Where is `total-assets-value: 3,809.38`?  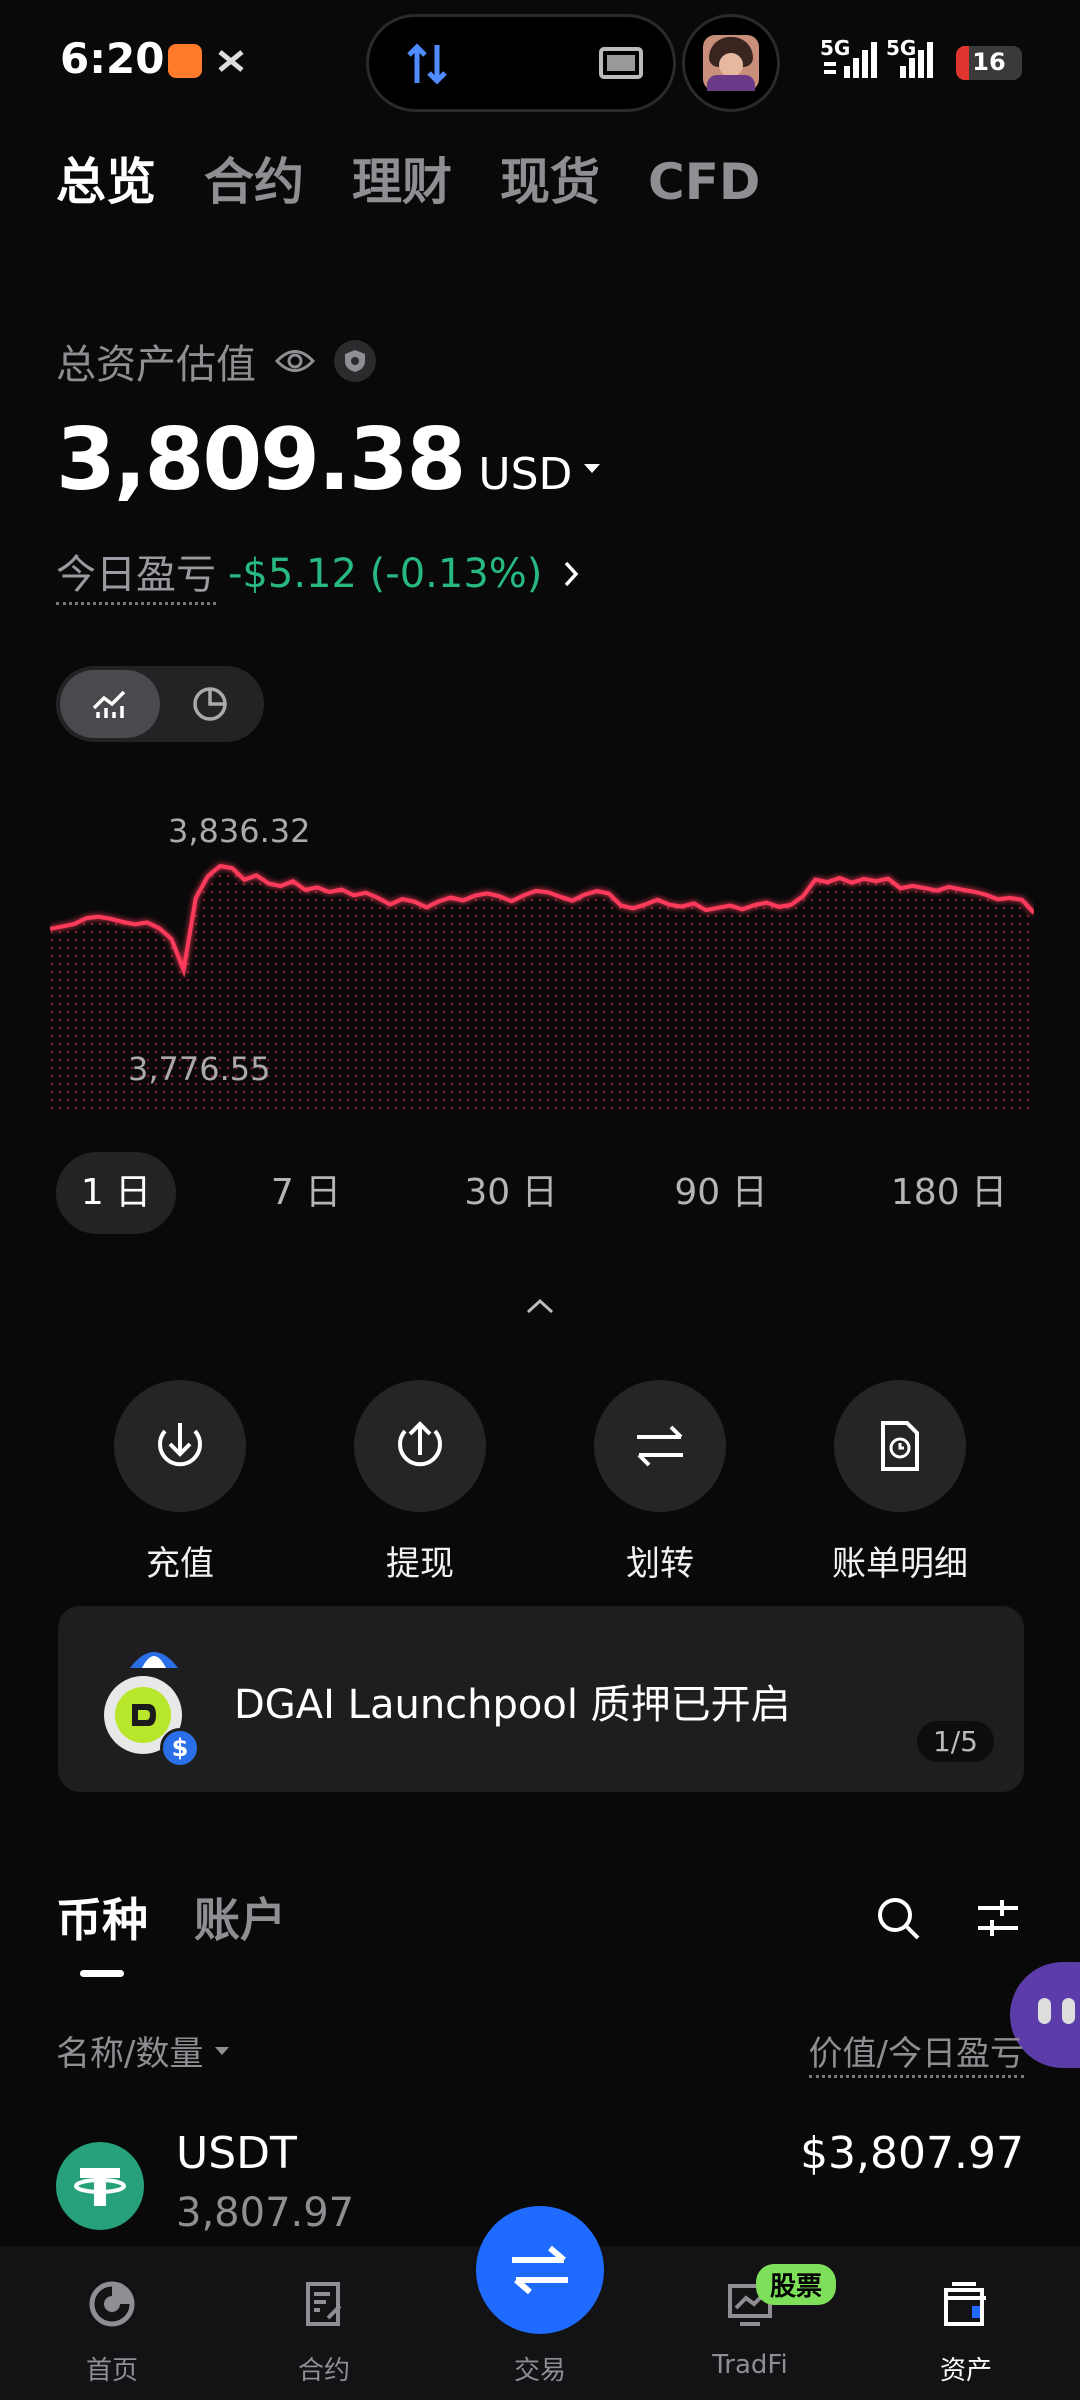
total-assets-value: 3,809.38 is located at coordinates (261, 460).